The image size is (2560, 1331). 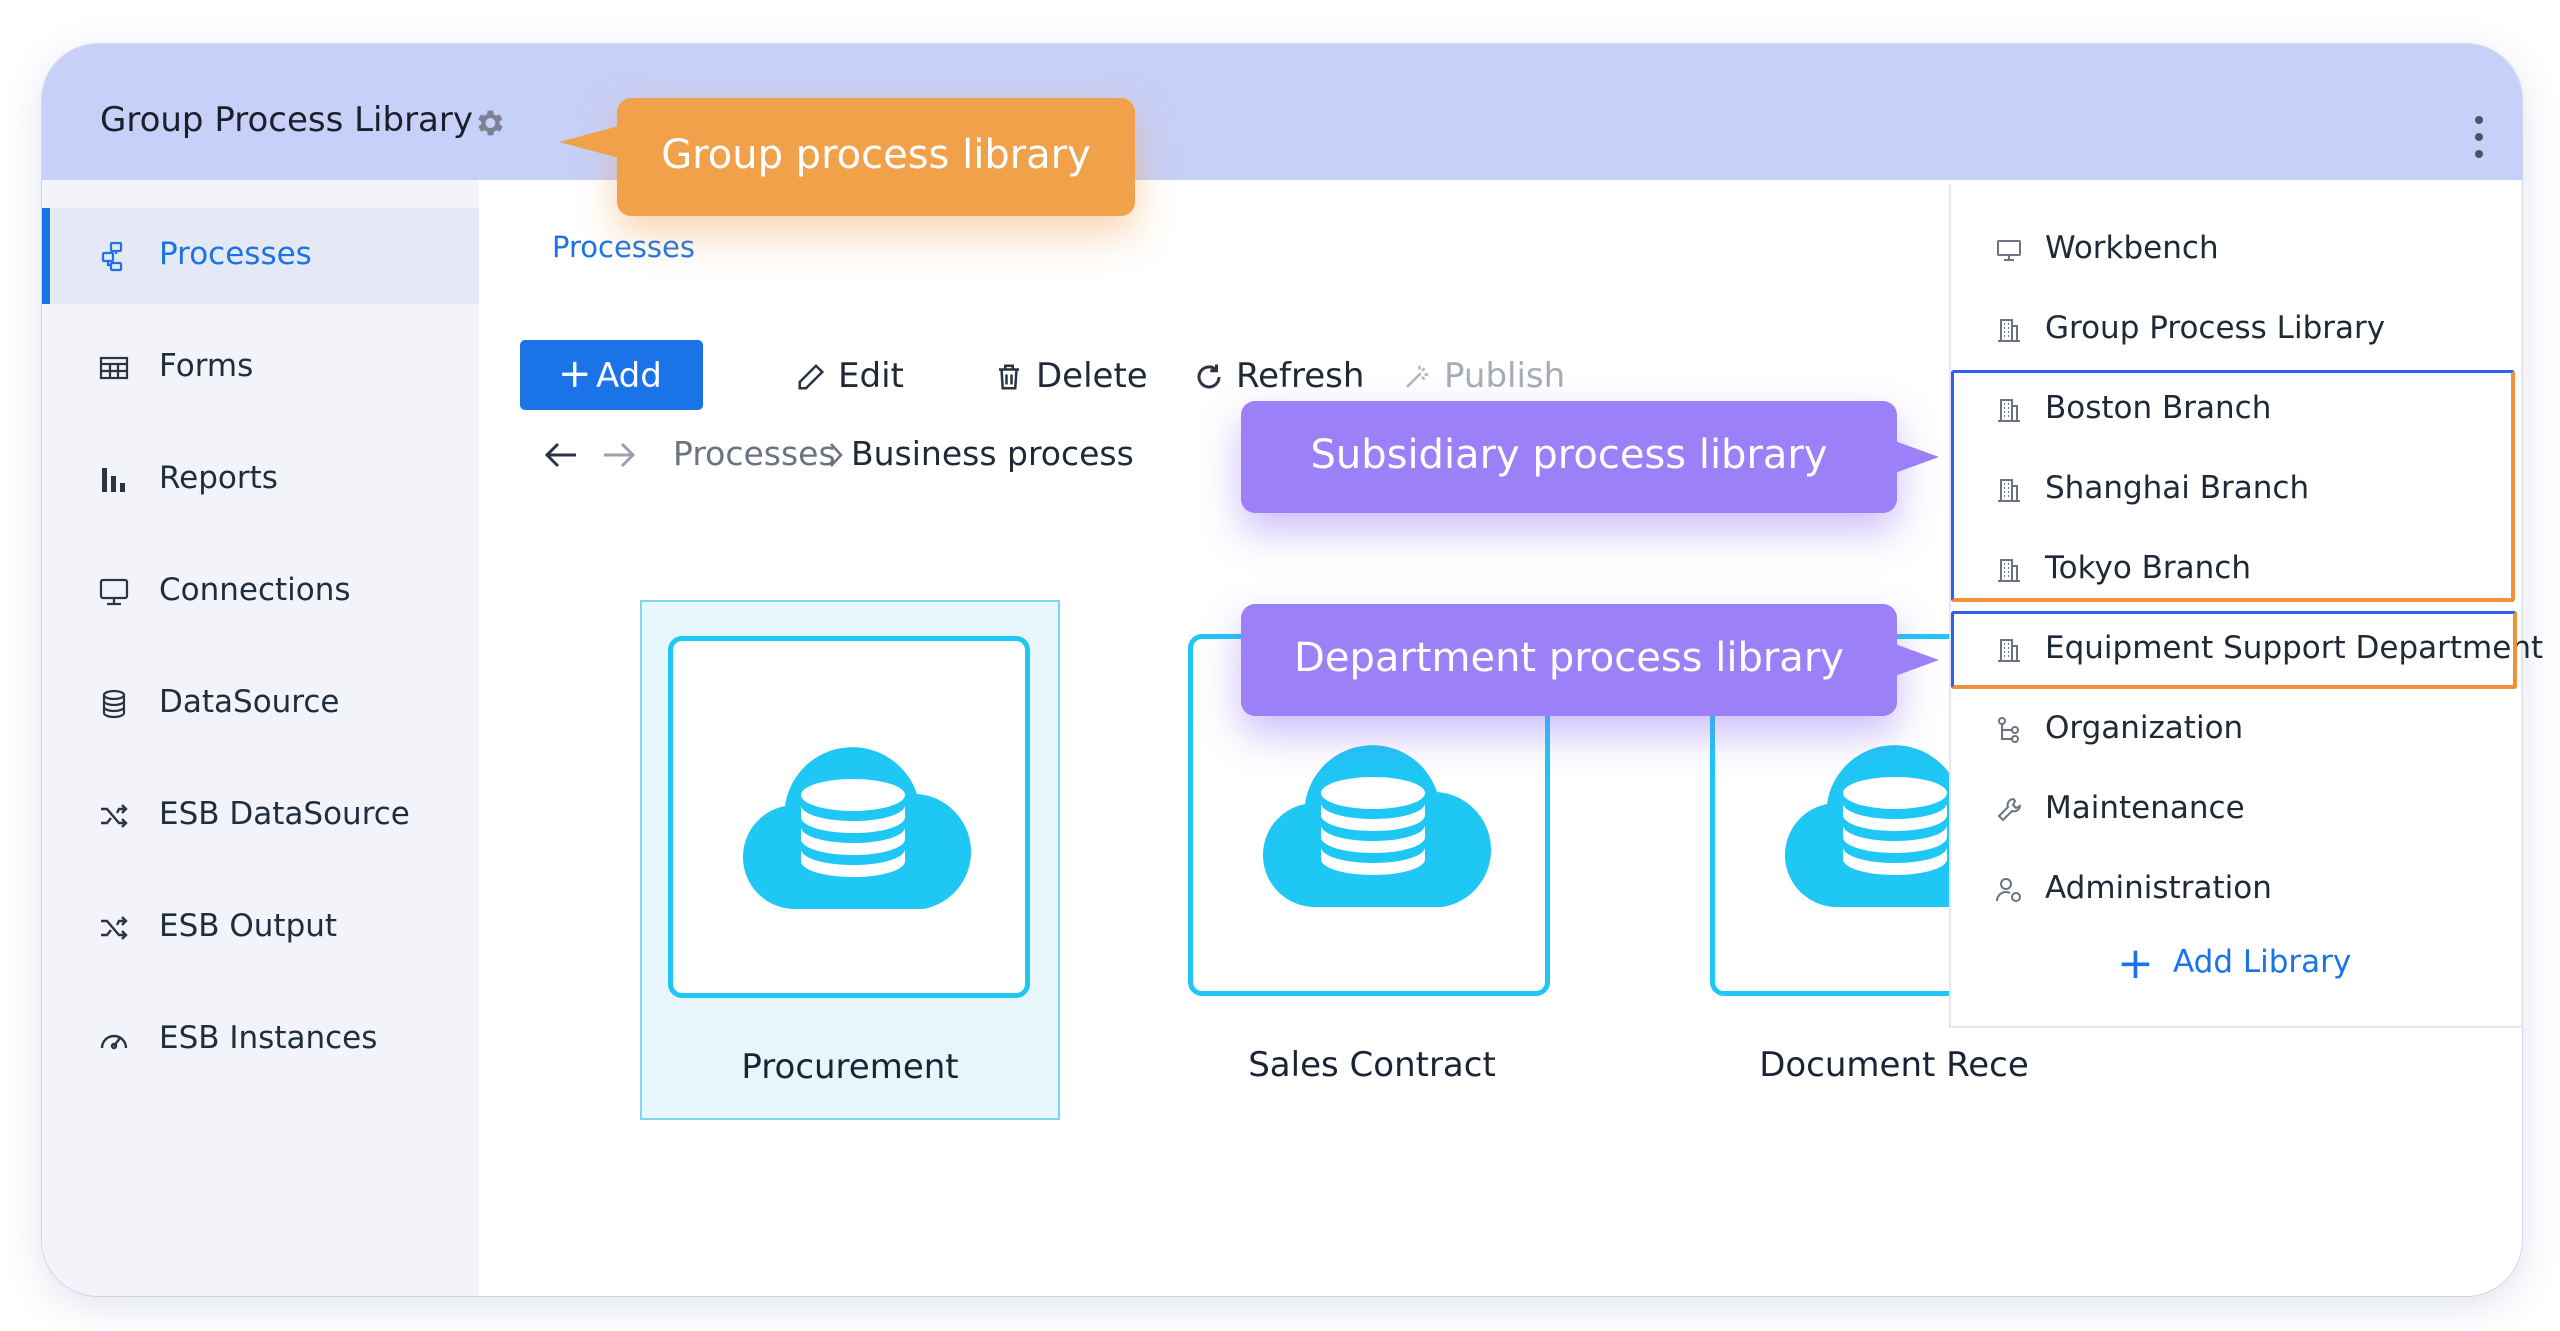 What do you see at coordinates (611, 375) in the screenshot?
I see `add-button: + Add` at bounding box center [611, 375].